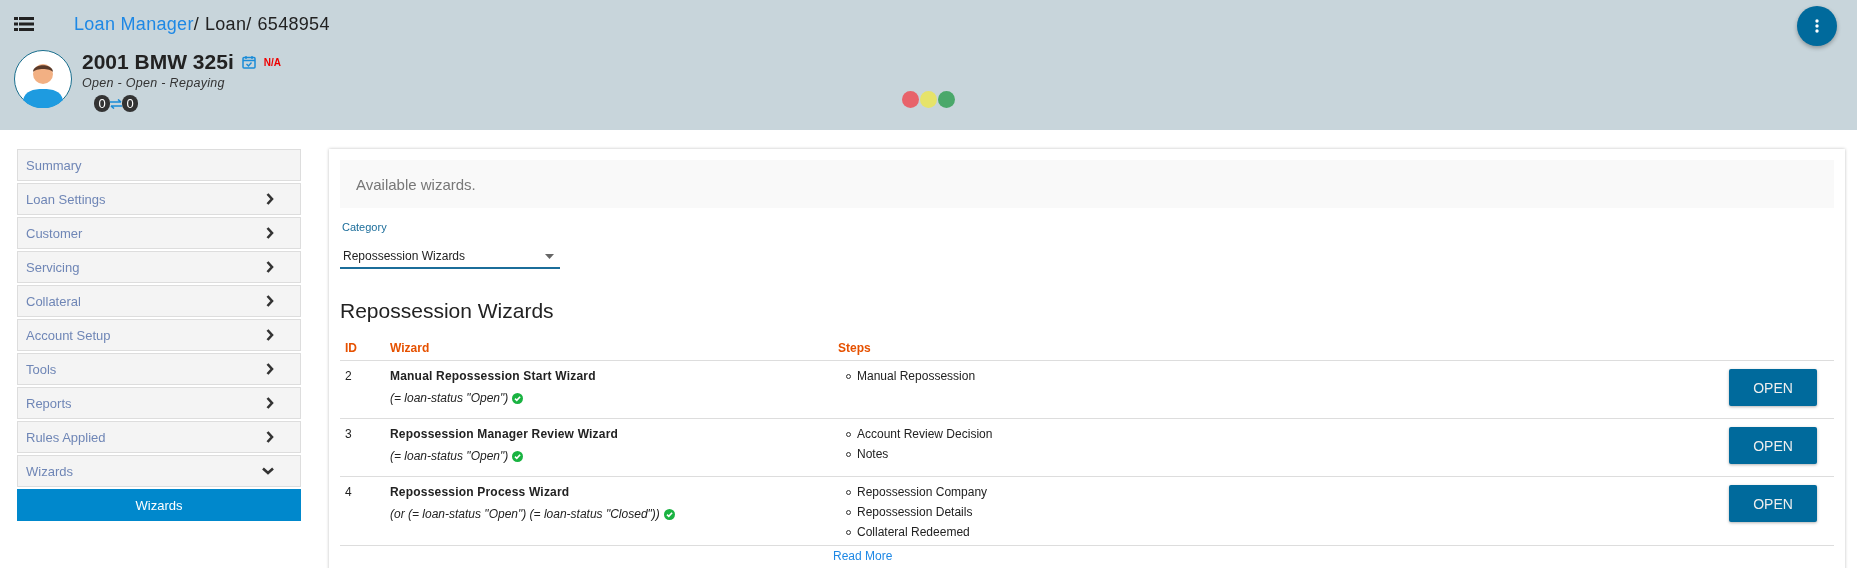 This screenshot has height=568, width=1857. Describe the element at coordinates (159, 301) in the screenshot. I see `sidebar-item: Collateral` at that location.